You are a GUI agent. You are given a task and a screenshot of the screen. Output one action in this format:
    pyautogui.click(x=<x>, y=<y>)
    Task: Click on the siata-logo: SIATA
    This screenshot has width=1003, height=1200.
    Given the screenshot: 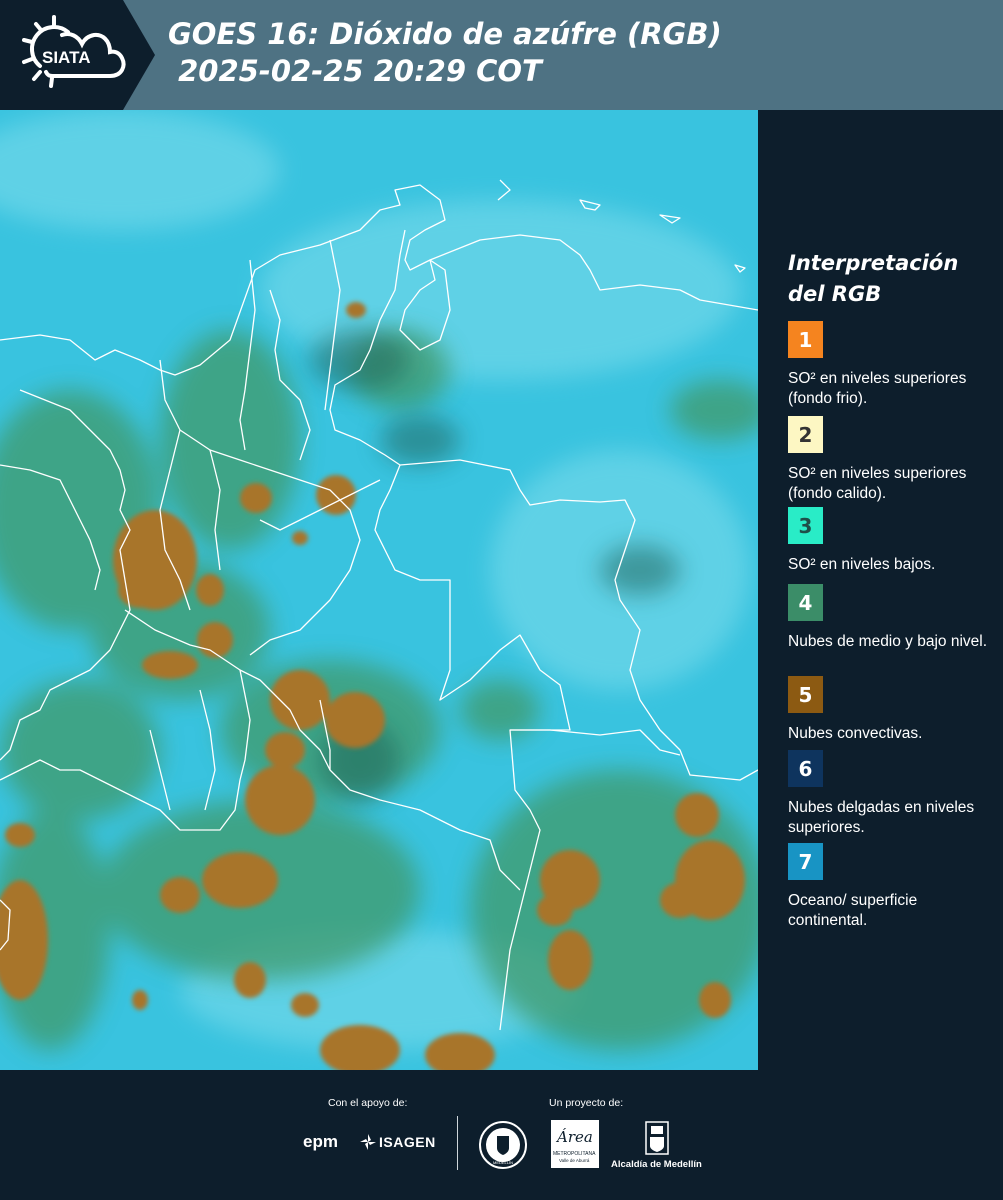 What is the action you would take?
    pyautogui.click(x=74, y=51)
    